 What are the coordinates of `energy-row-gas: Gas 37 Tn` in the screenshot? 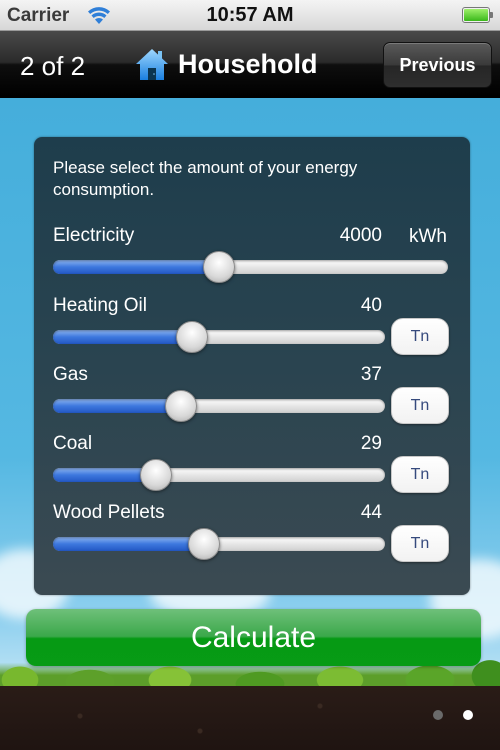 It's located at (252, 395).